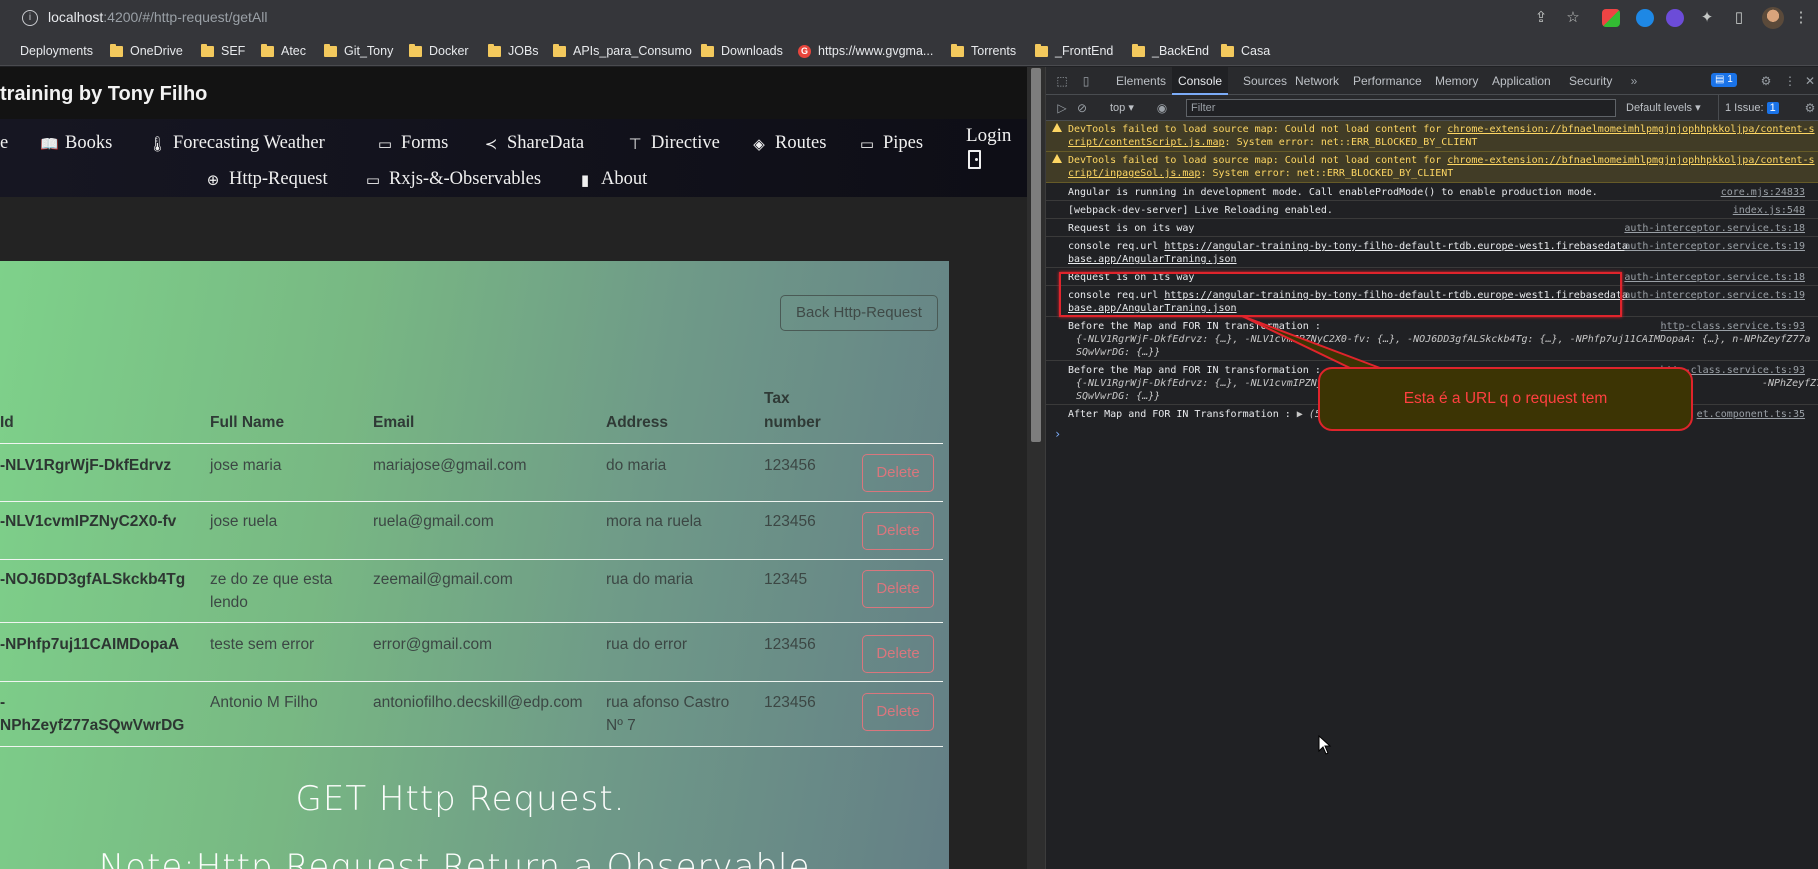 The width and height of the screenshot is (1818, 869). I want to click on bookmark-item: Docker, so click(439, 51).